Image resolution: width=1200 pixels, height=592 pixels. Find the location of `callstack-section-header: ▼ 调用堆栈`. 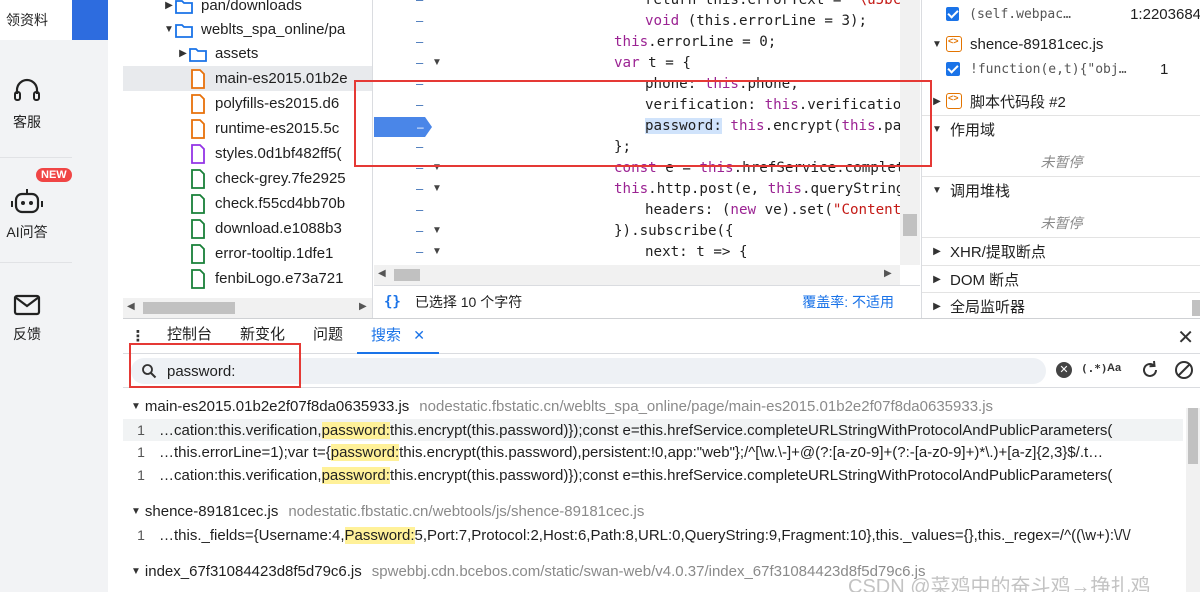

callstack-section-header: ▼ 调用堆栈 is located at coordinates (1061, 190).